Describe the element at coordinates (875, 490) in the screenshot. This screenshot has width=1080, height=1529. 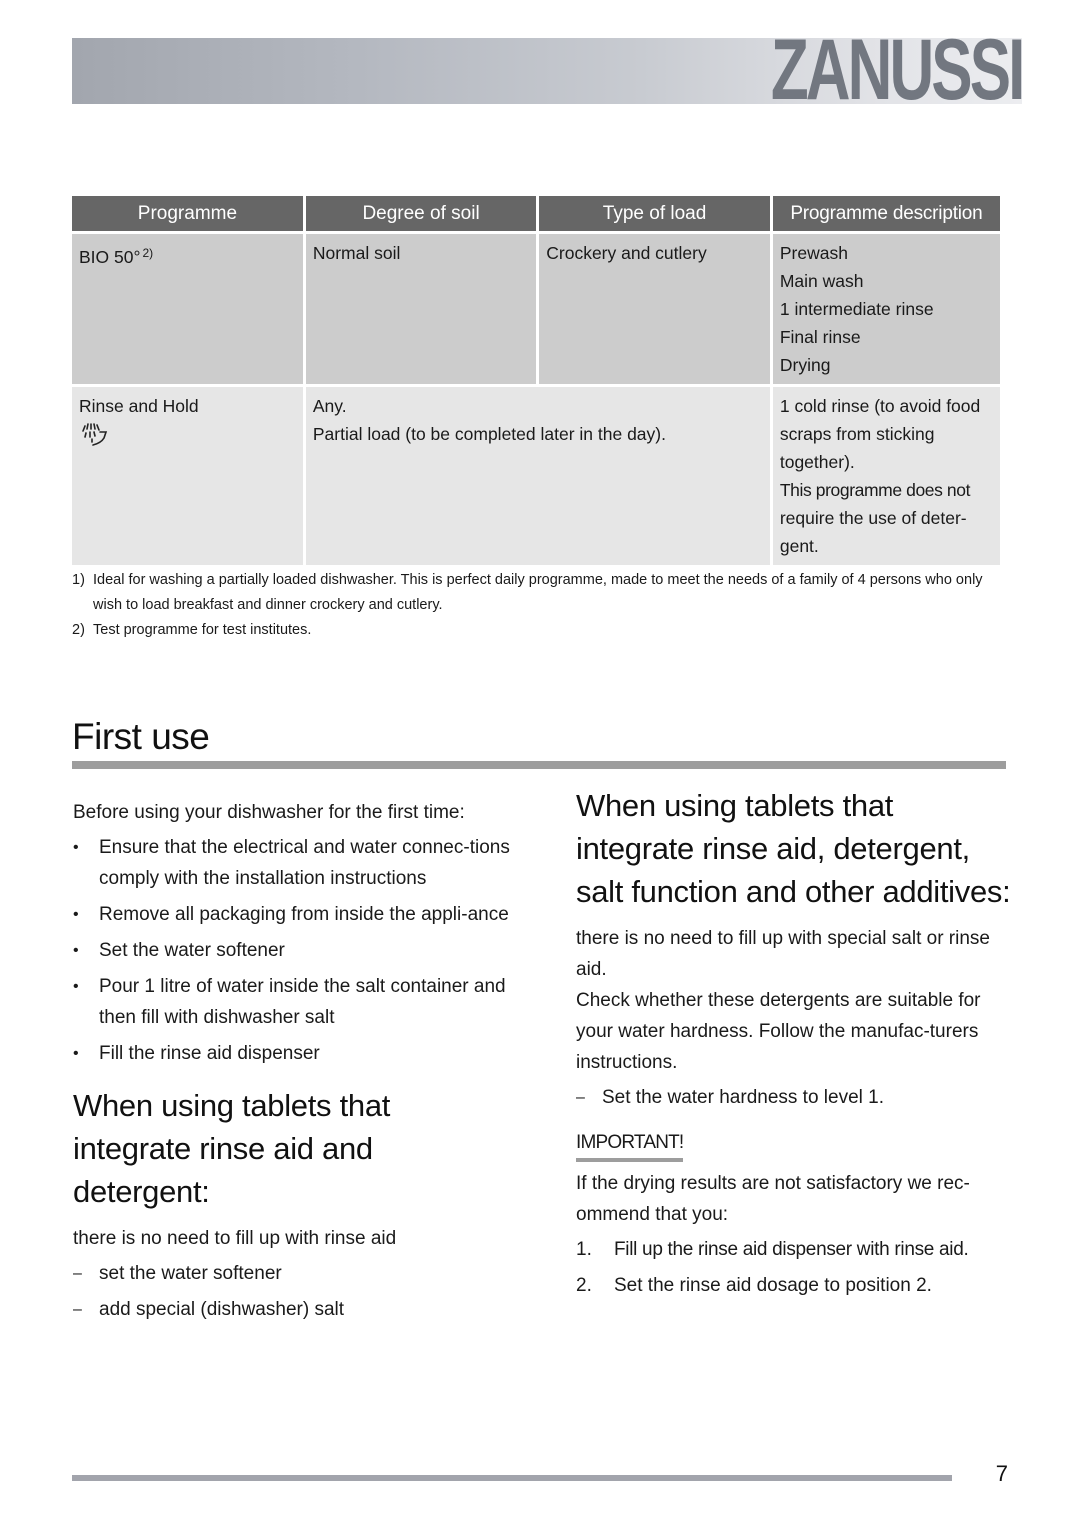
I see `description-line: This programme does not` at that location.